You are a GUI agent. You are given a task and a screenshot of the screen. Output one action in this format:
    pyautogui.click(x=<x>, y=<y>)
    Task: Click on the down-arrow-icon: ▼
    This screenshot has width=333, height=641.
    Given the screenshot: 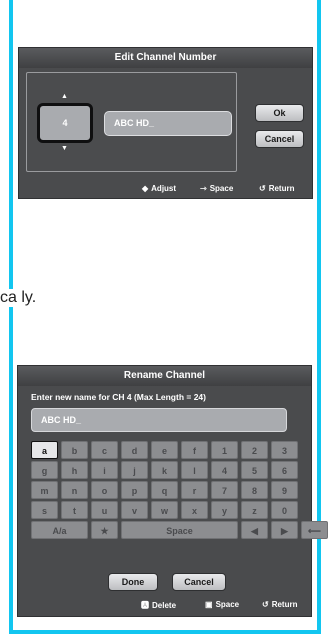 What is the action you would take?
    pyautogui.click(x=64, y=148)
    